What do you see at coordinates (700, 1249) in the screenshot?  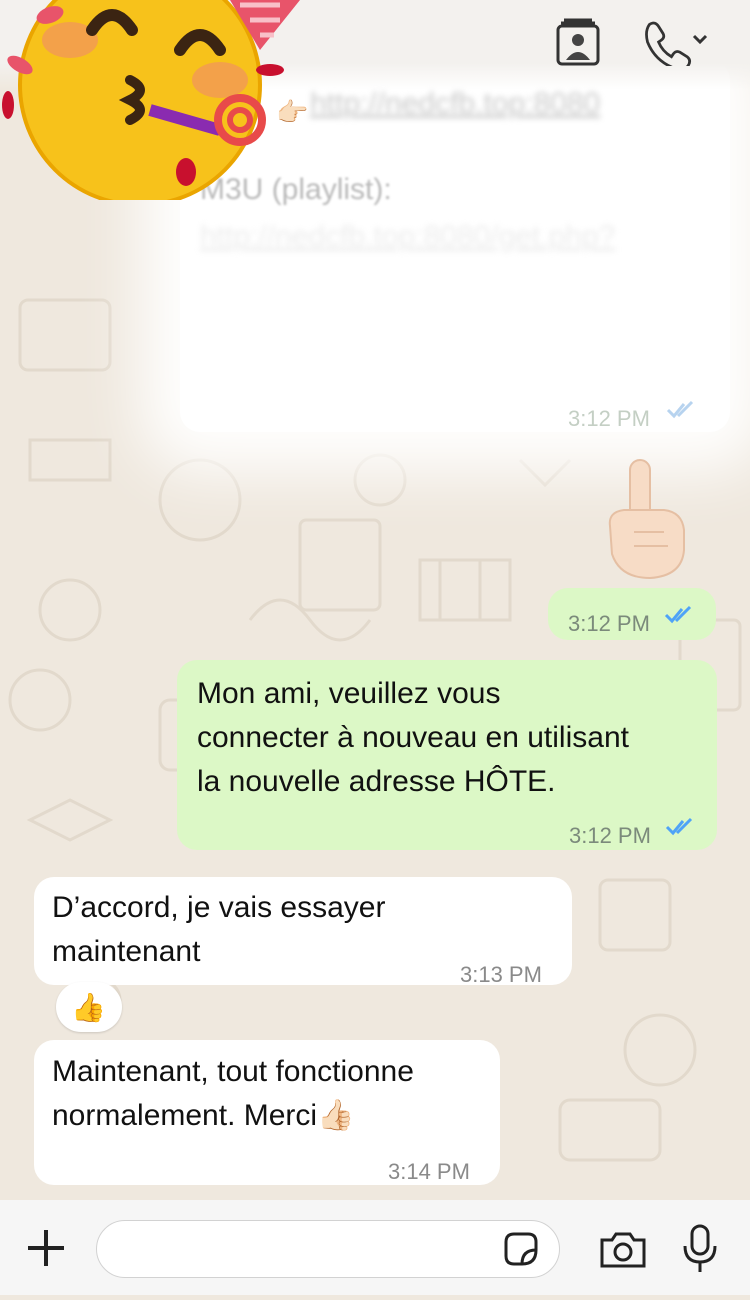 I see `microphone-icon` at bounding box center [700, 1249].